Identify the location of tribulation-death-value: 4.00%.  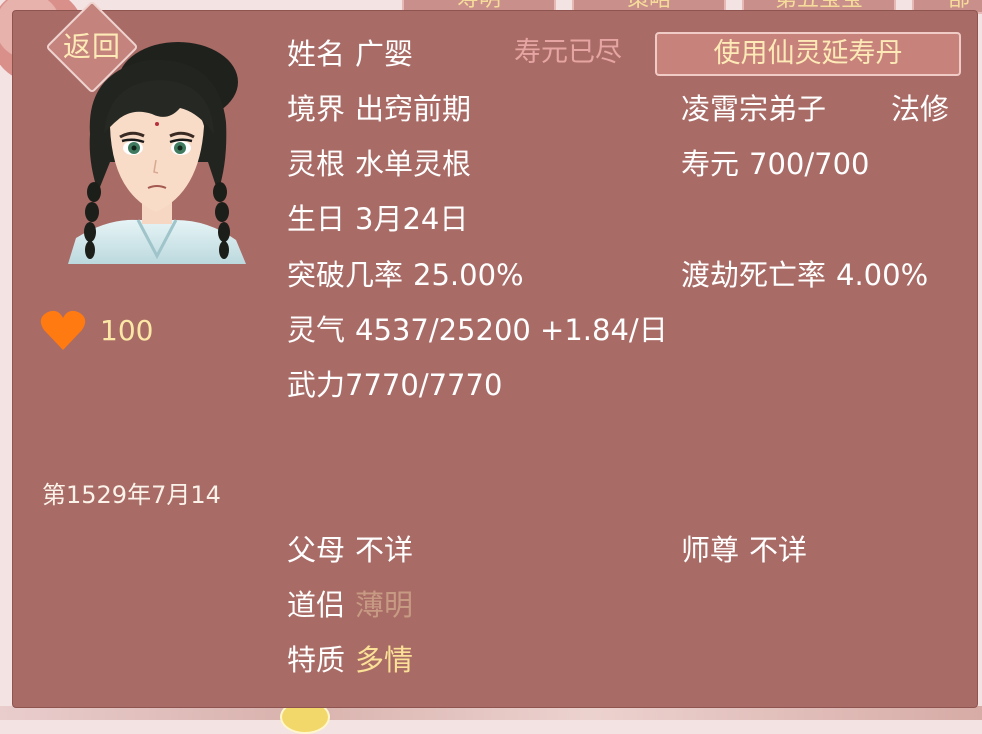
(882, 275).